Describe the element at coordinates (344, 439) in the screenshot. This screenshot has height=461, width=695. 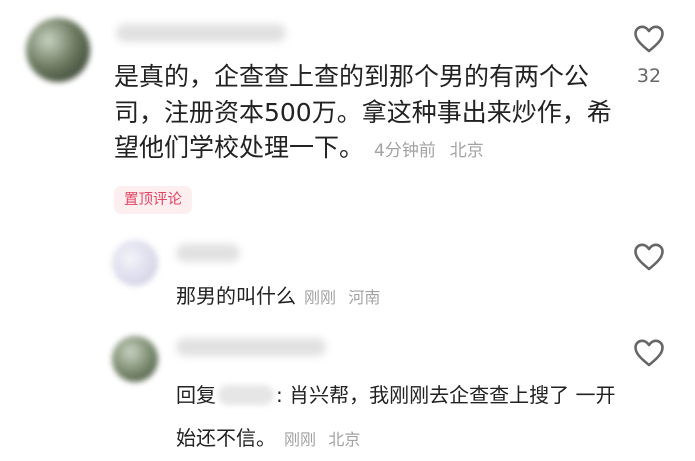
I see `reply-location: 北京` at that location.